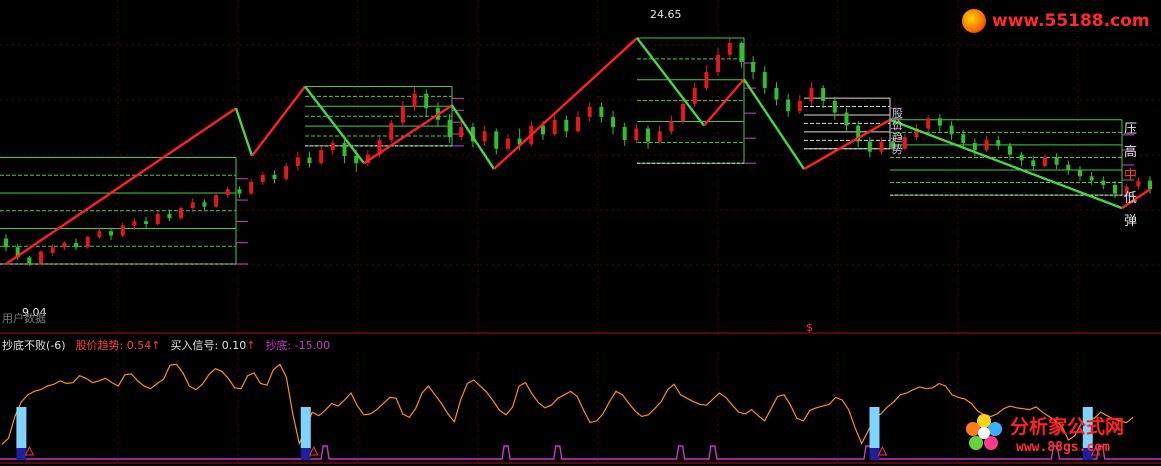 Image resolution: width=1161 pixels, height=466 pixels. I want to click on side-label-5: 弹, so click(1131, 221).